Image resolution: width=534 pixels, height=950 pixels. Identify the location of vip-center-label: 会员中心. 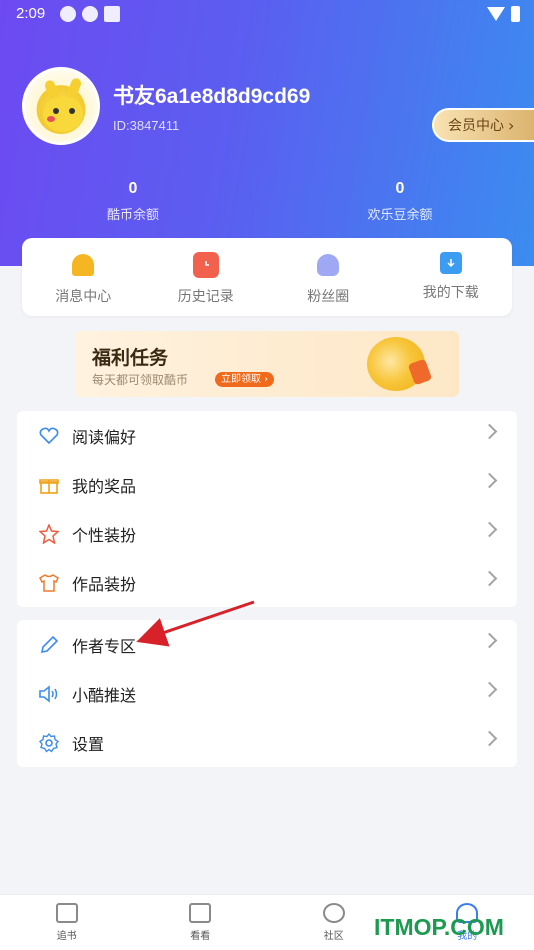
(476, 126).